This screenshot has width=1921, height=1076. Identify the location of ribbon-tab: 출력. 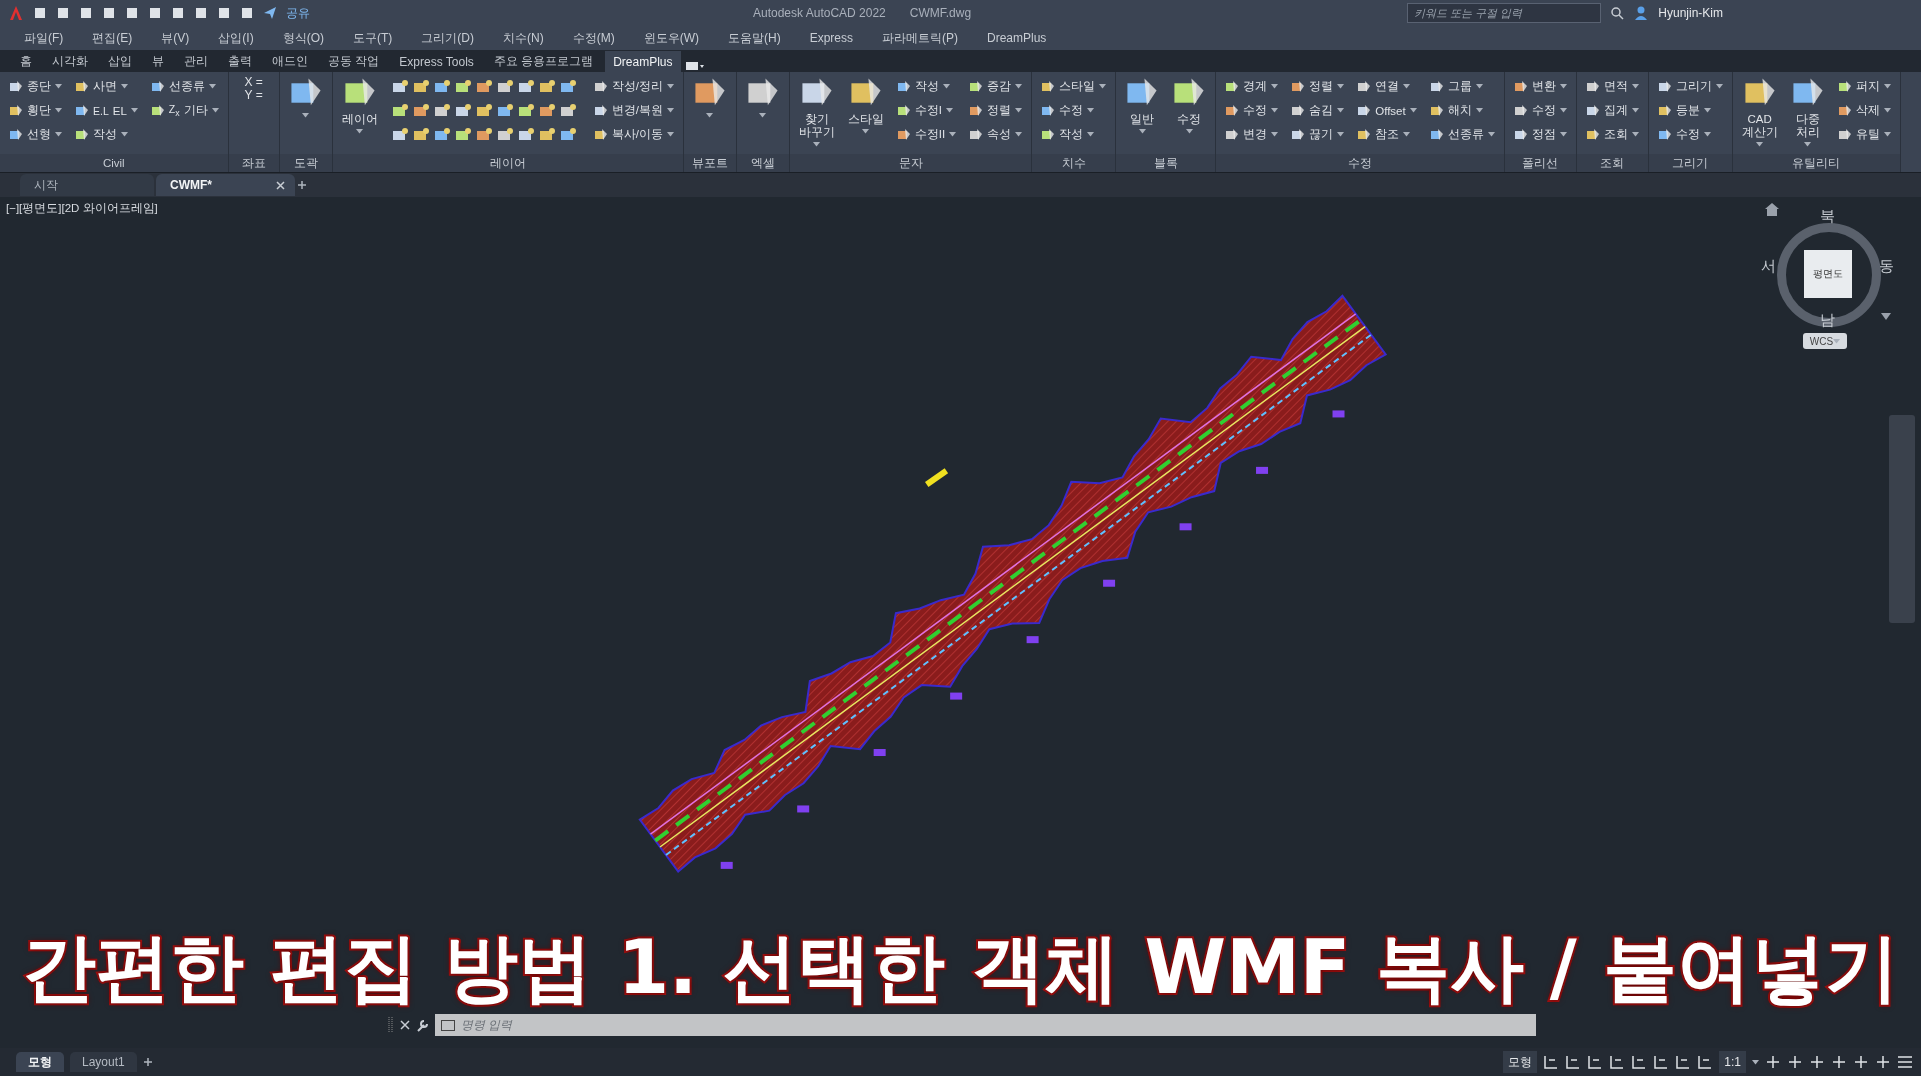
(240, 61).